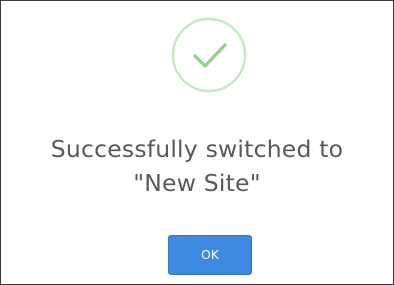  What do you see at coordinates (210, 255) in the screenshot?
I see `ok-button: OK` at bounding box center [210, 255].